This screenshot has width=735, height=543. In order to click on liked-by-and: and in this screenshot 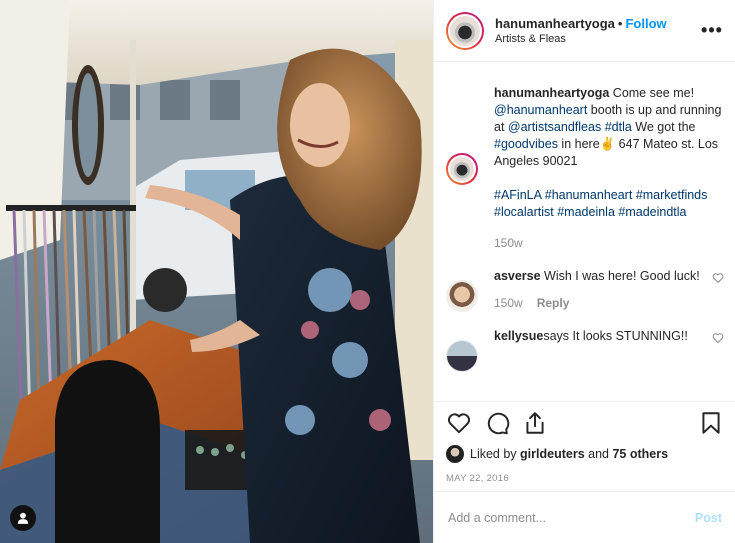, I will do `click(598, 454)`.